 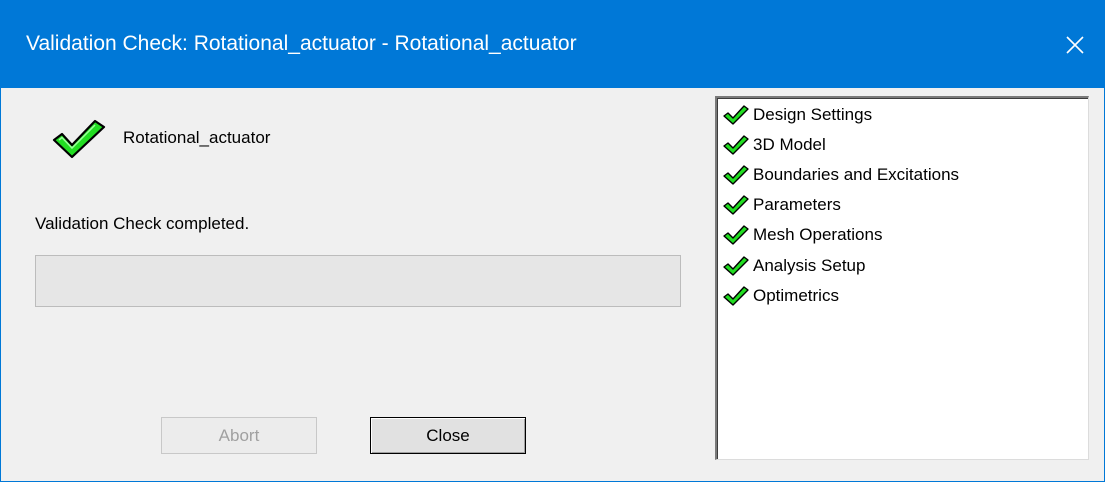 What do you see at coordinates (142, 223) in the screenshot?
I see `status-message: Validation Check completed.` at bounding box center [142, 223].